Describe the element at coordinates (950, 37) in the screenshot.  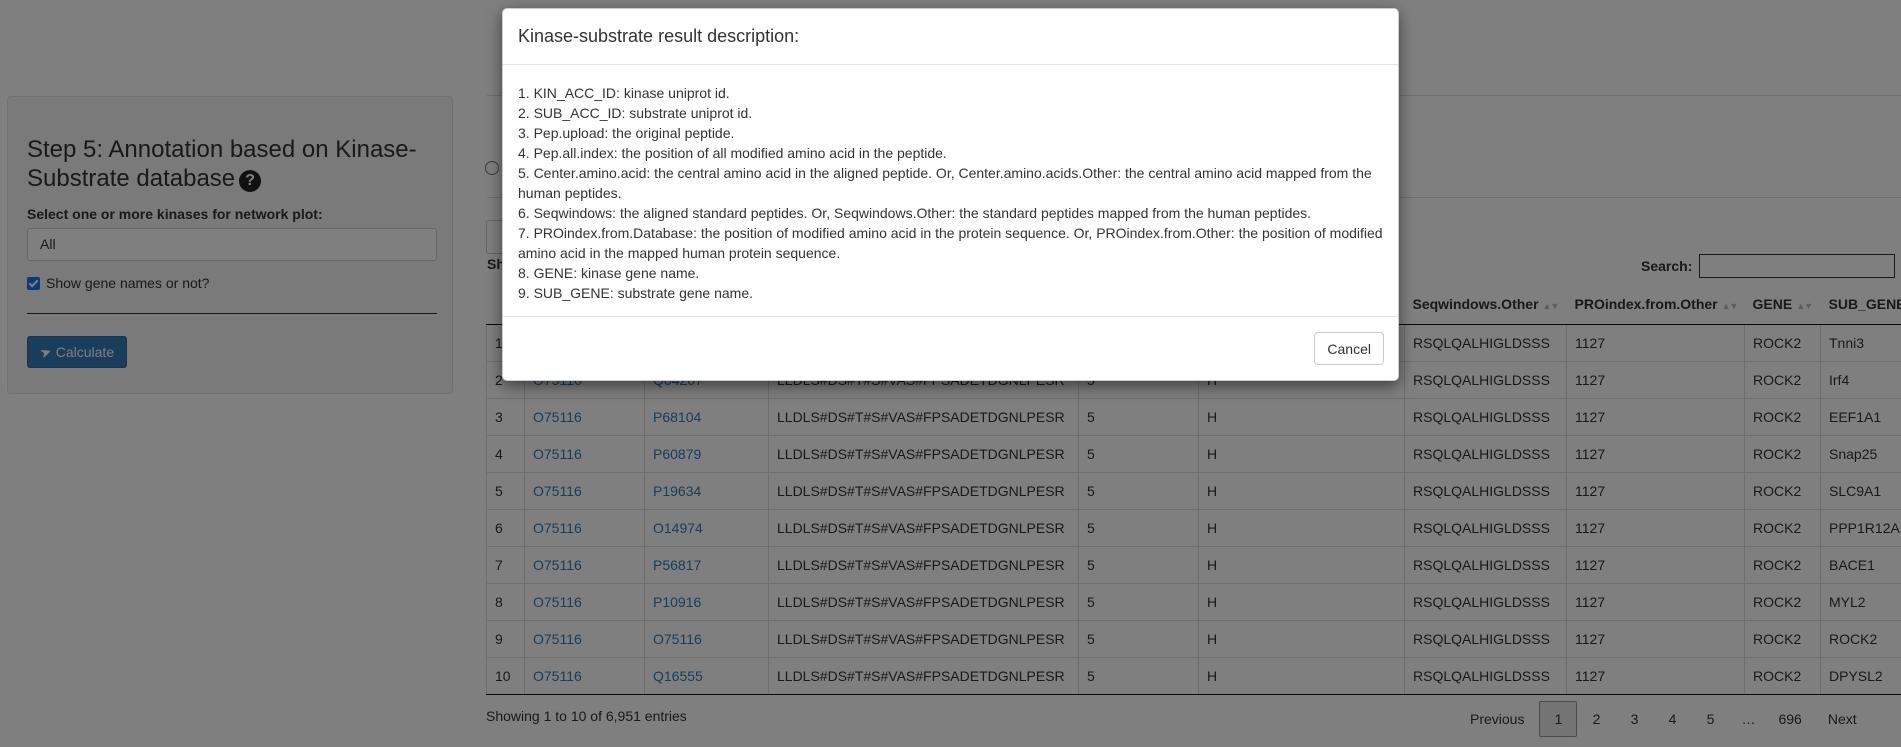
I see `modal-header: Kinase-substrate result description:` at that location.